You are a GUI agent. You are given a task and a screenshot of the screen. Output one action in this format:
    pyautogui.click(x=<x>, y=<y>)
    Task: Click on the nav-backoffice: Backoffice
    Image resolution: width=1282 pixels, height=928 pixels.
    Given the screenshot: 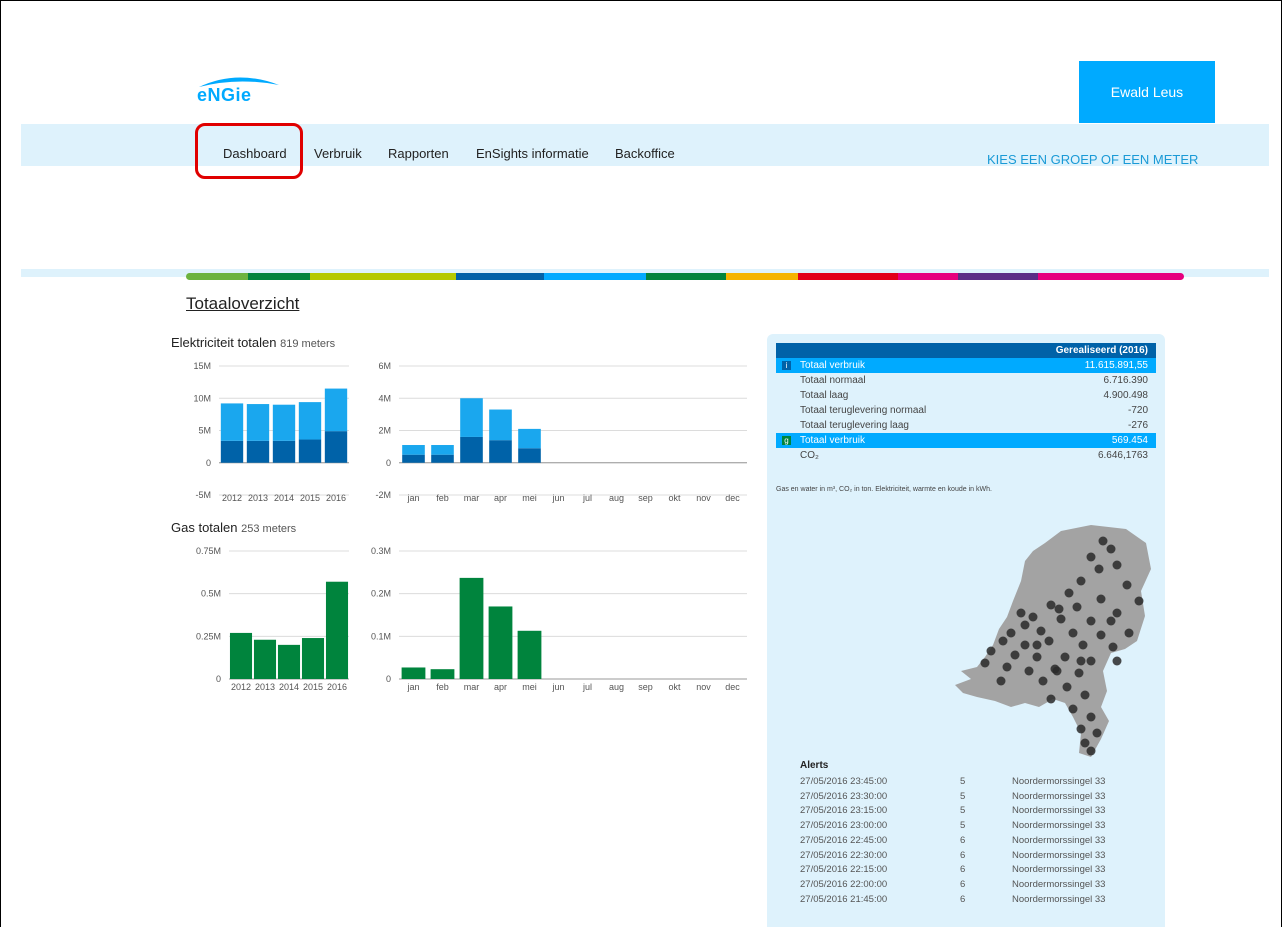 What is the action you would take?
    pyautogui.click(x=645, y=153)
    